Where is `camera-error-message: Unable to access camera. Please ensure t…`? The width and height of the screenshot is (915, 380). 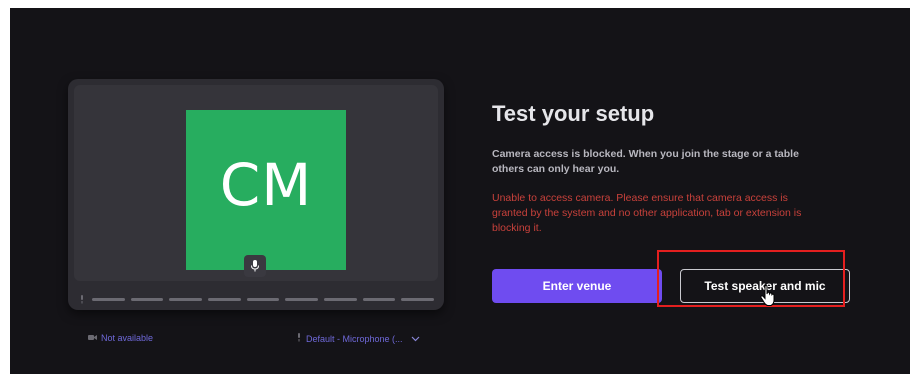
camera-error-message: Unable to access camera. Please ensure t… is located at coordinates (647, 213).